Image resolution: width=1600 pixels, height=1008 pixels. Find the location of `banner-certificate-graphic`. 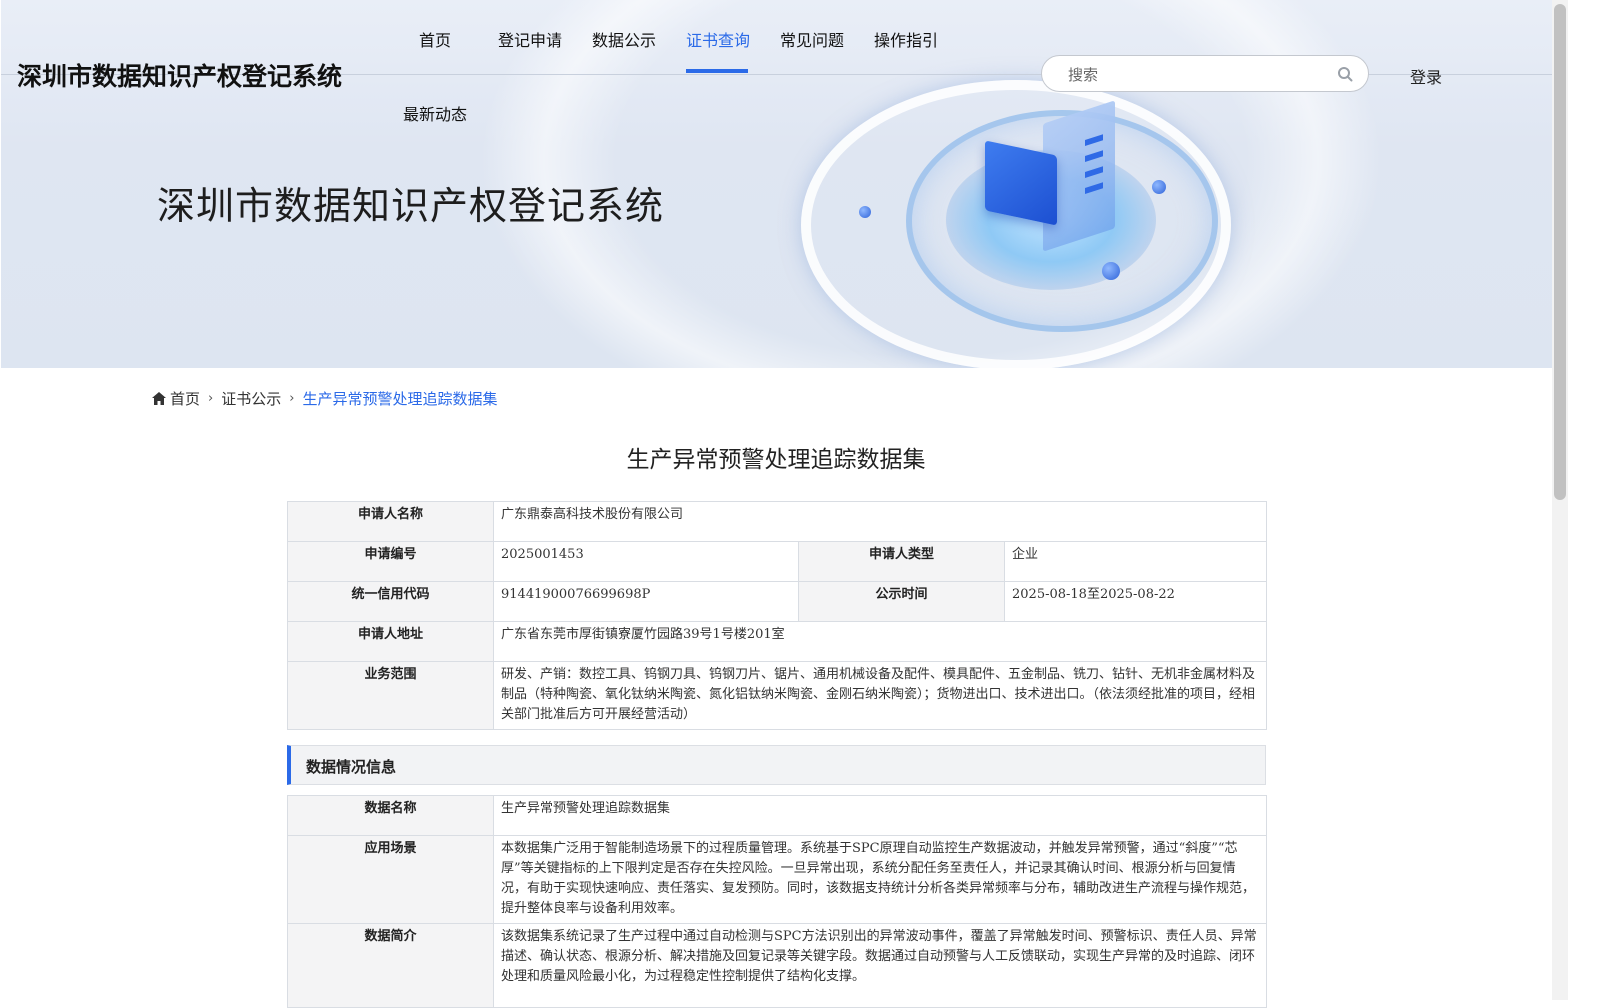

banner-certificate-graphic is located at coordinates (1021, 183).